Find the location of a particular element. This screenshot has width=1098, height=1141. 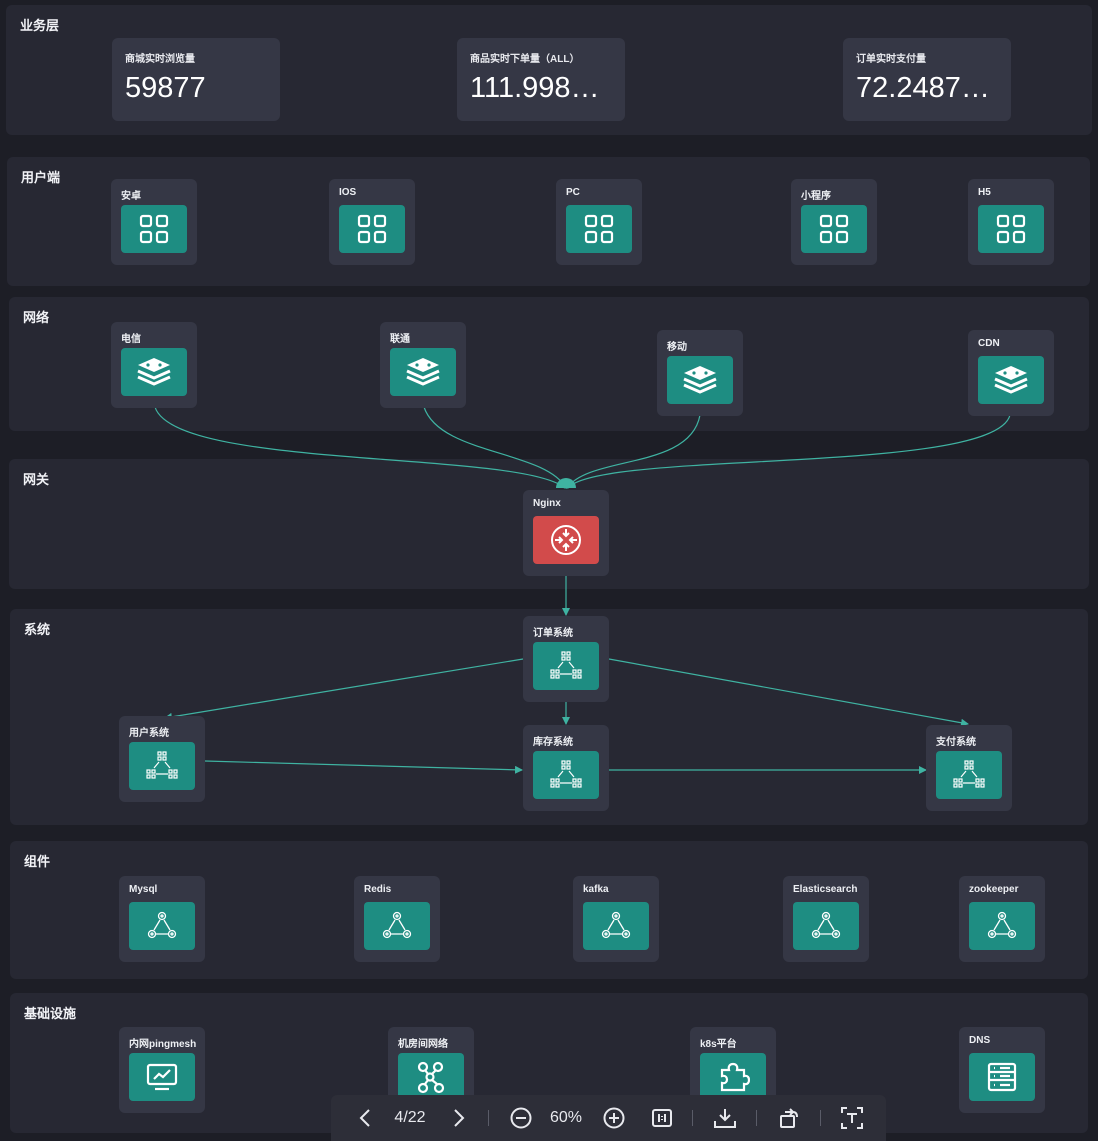

node-dns: DNS is located at coordinates (1002, 1070).